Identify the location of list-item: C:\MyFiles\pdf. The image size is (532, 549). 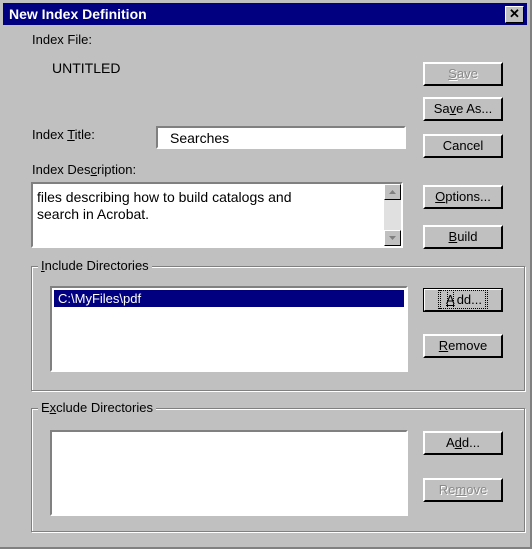
(229, 298).